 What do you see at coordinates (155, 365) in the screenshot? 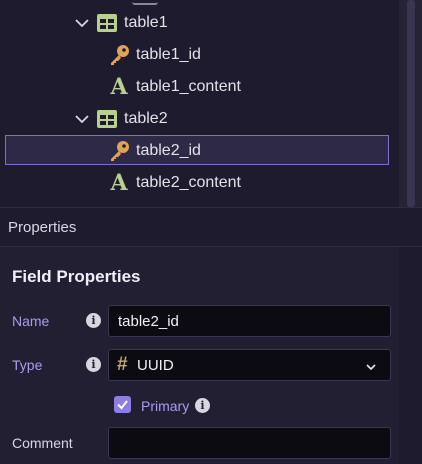
I see `type-select-value: UUID` at bounding box center [155, 365].